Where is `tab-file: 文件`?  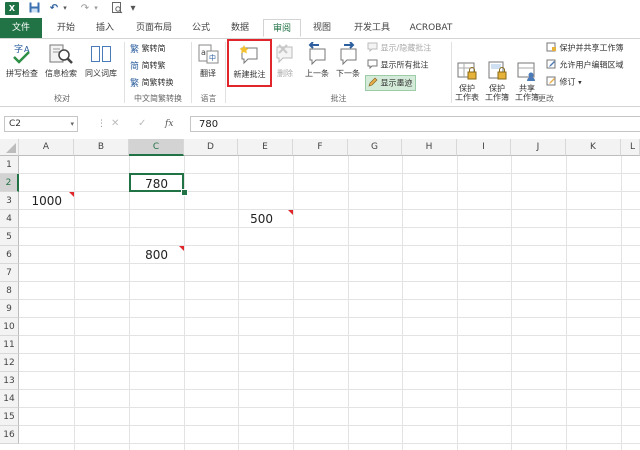 tab-file: 文件 is located at coordinates (21, 28).